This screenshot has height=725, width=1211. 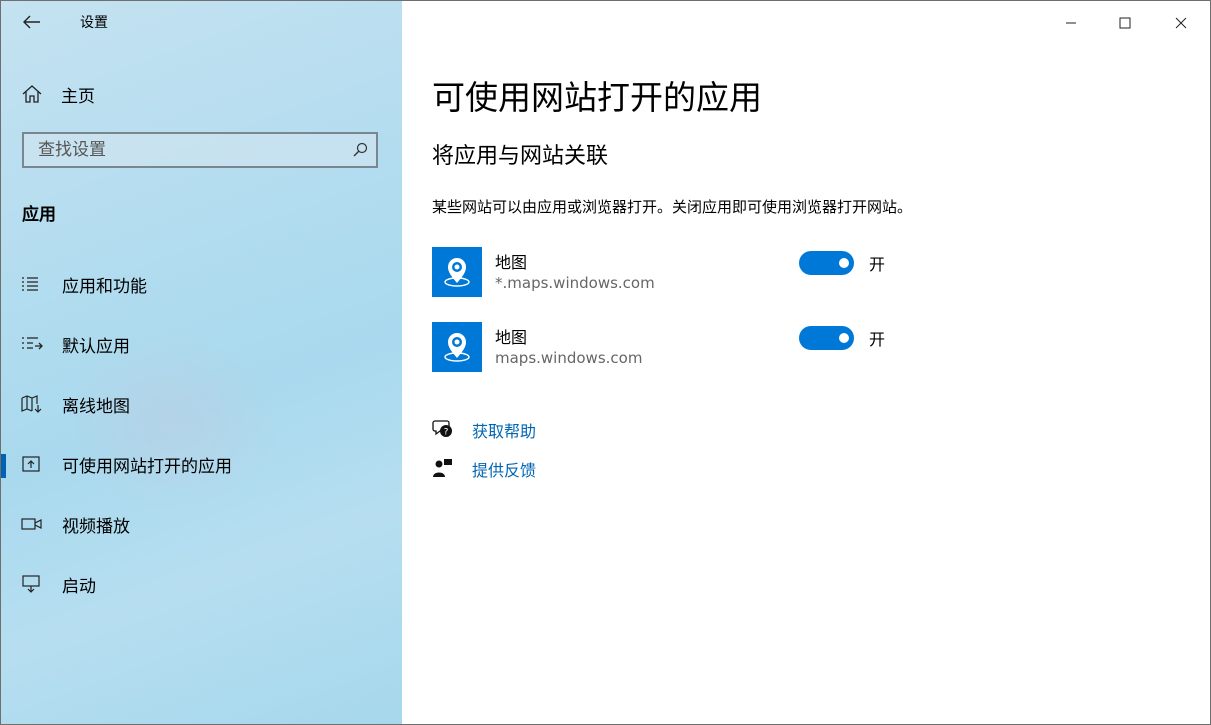 I want to click on minimize-icon, so click(x=1071, y=23).